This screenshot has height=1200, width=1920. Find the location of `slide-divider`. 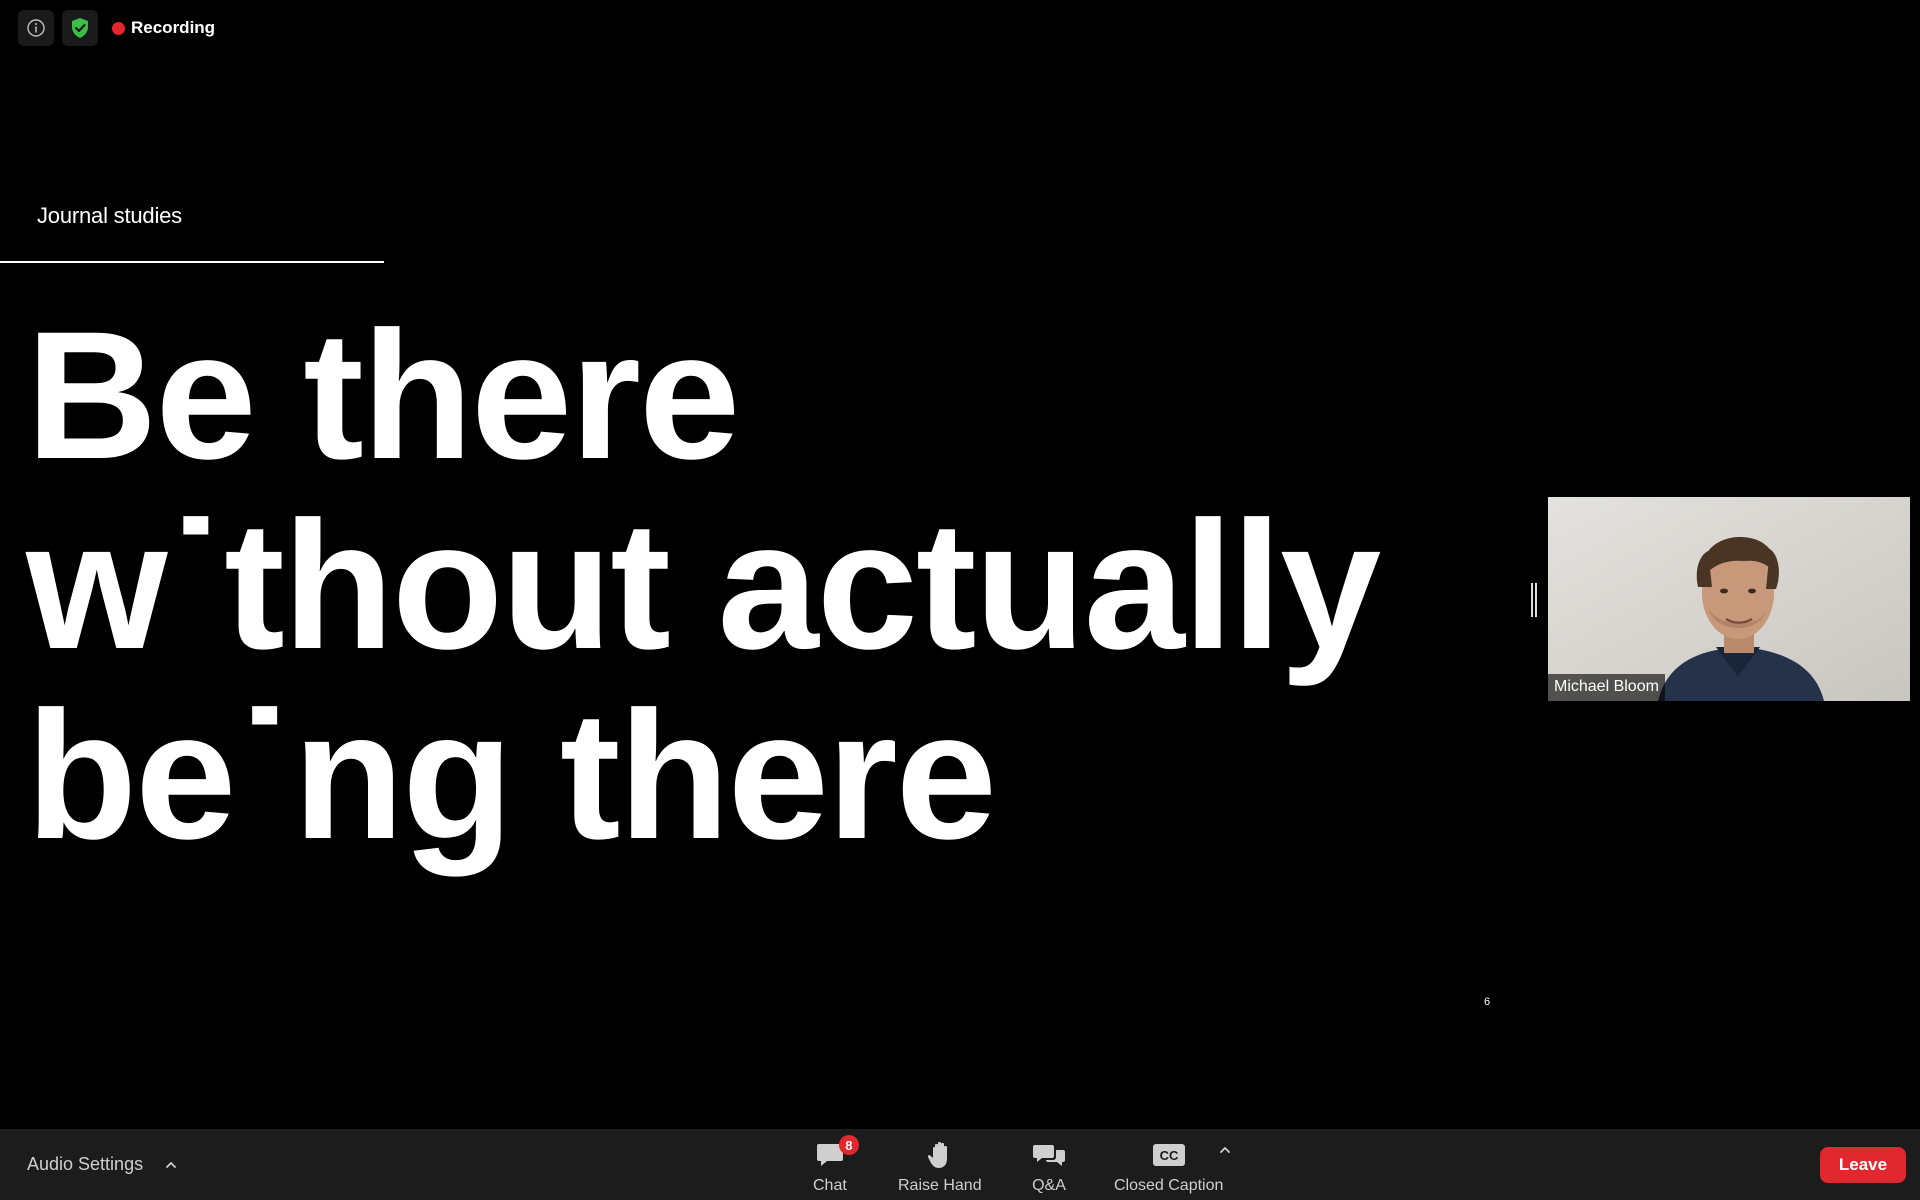

slide-divider is located at coordinates (192, 262).